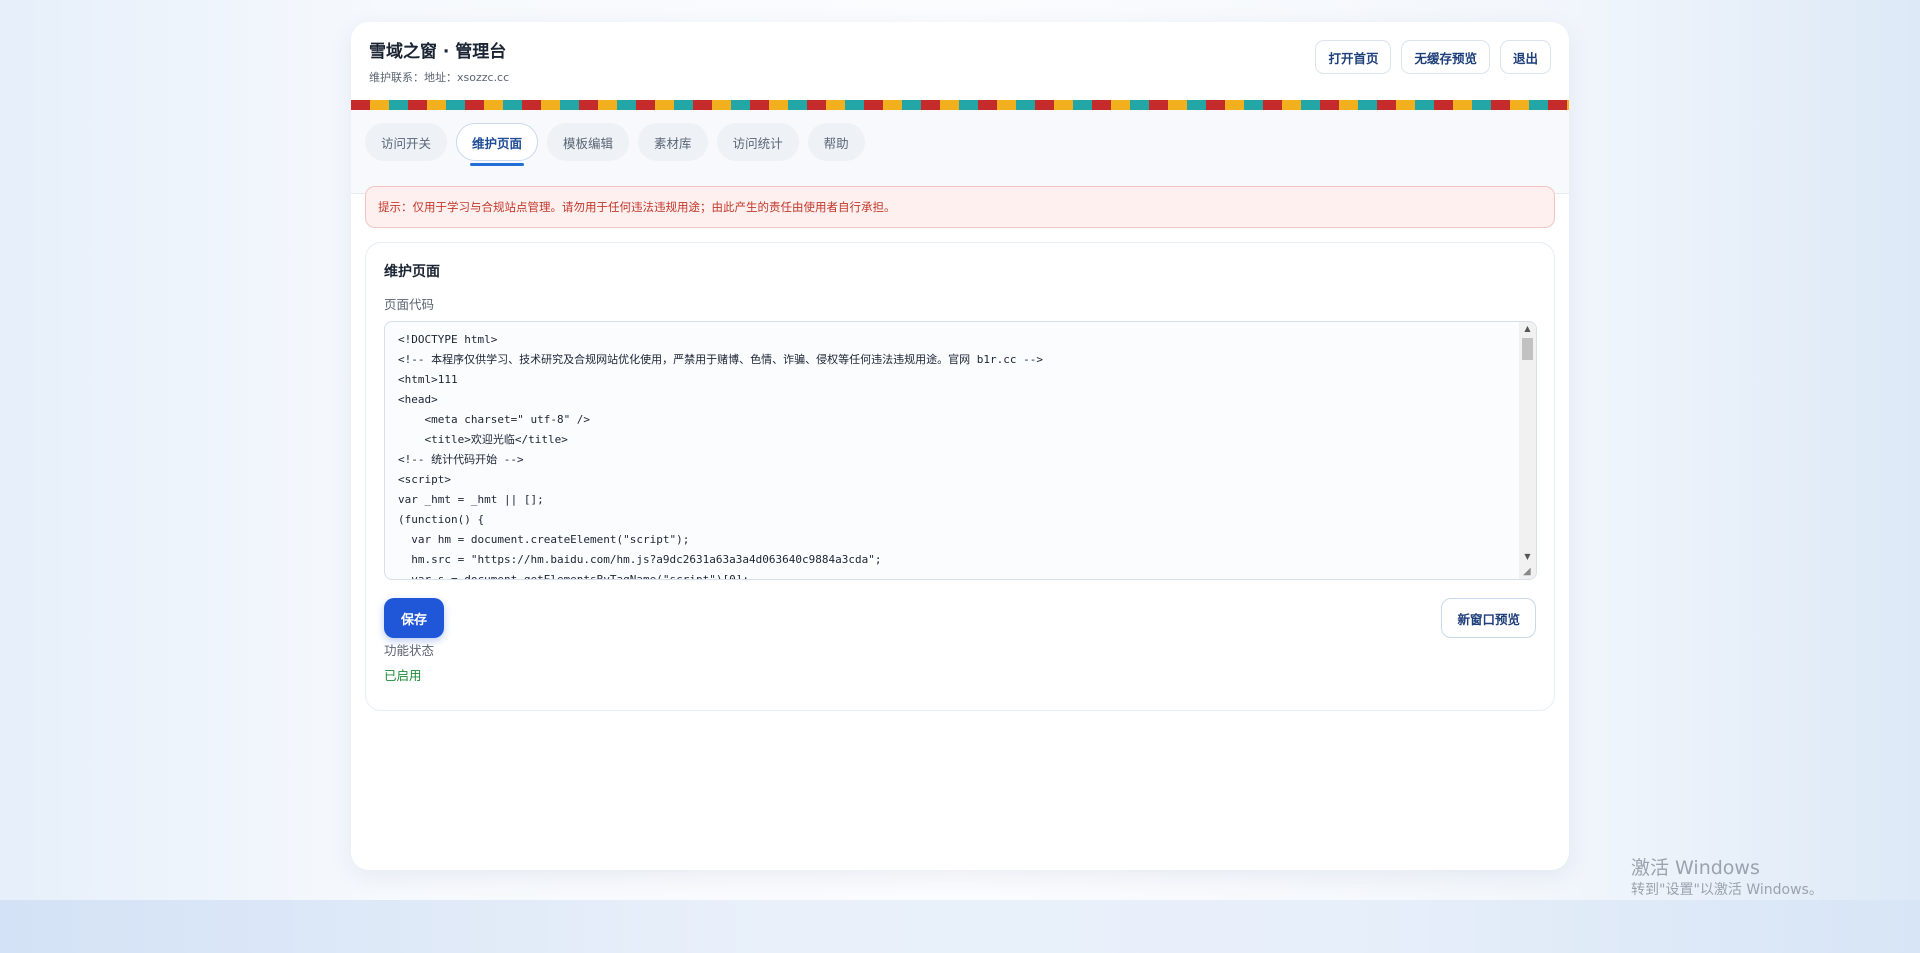 Image resolution: width=1920 pixels, height=953 pixels. I want to click on header-actions: 打开首页 无缓存预览 退出, so click(1433, 57).